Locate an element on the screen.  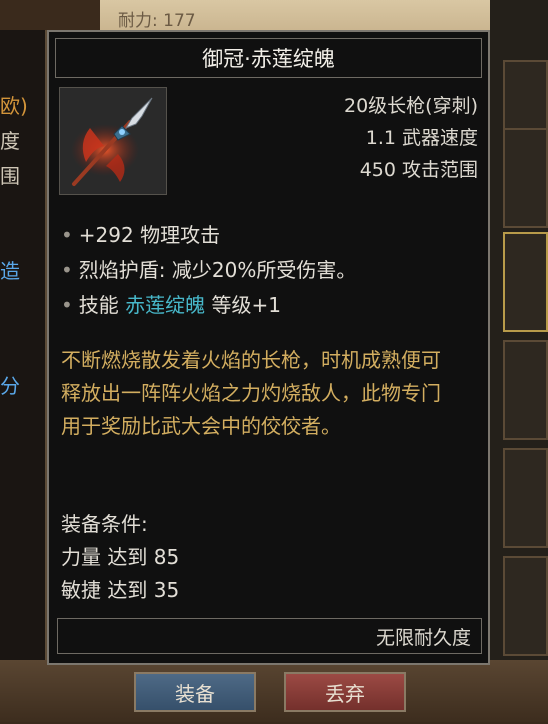
left-panel-fragment: 围 is located at coordinates (10, 176).